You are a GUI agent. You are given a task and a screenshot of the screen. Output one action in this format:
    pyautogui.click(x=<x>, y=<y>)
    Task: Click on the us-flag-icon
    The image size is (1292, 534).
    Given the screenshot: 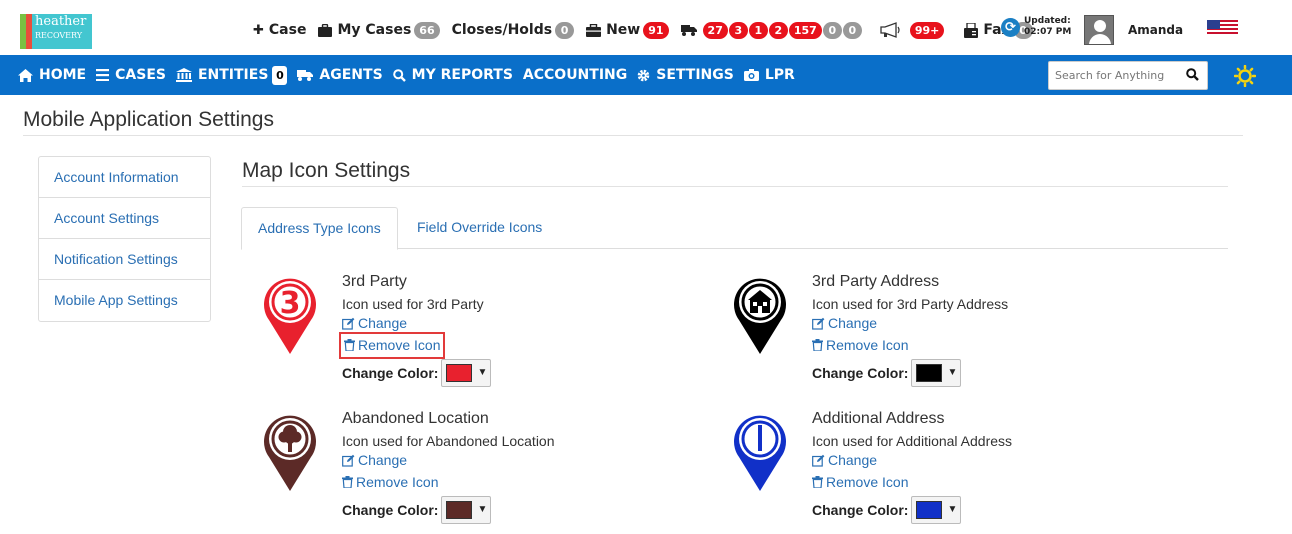 What is the action you would take?
    pyautogui.click(x=1222, y=28)
    